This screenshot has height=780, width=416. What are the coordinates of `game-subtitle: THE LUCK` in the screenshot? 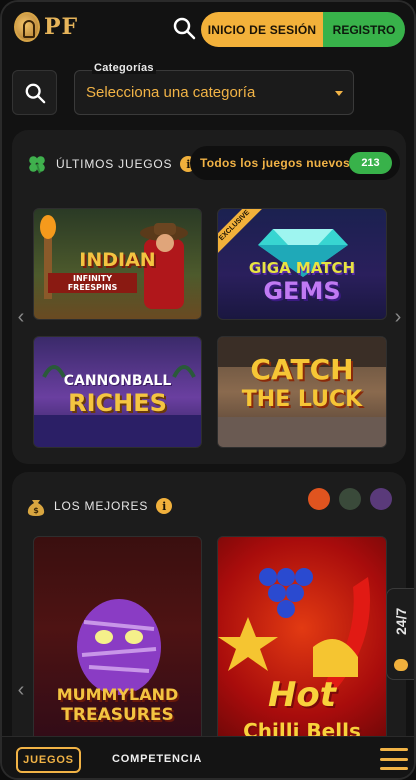 It's located at (302, 399).